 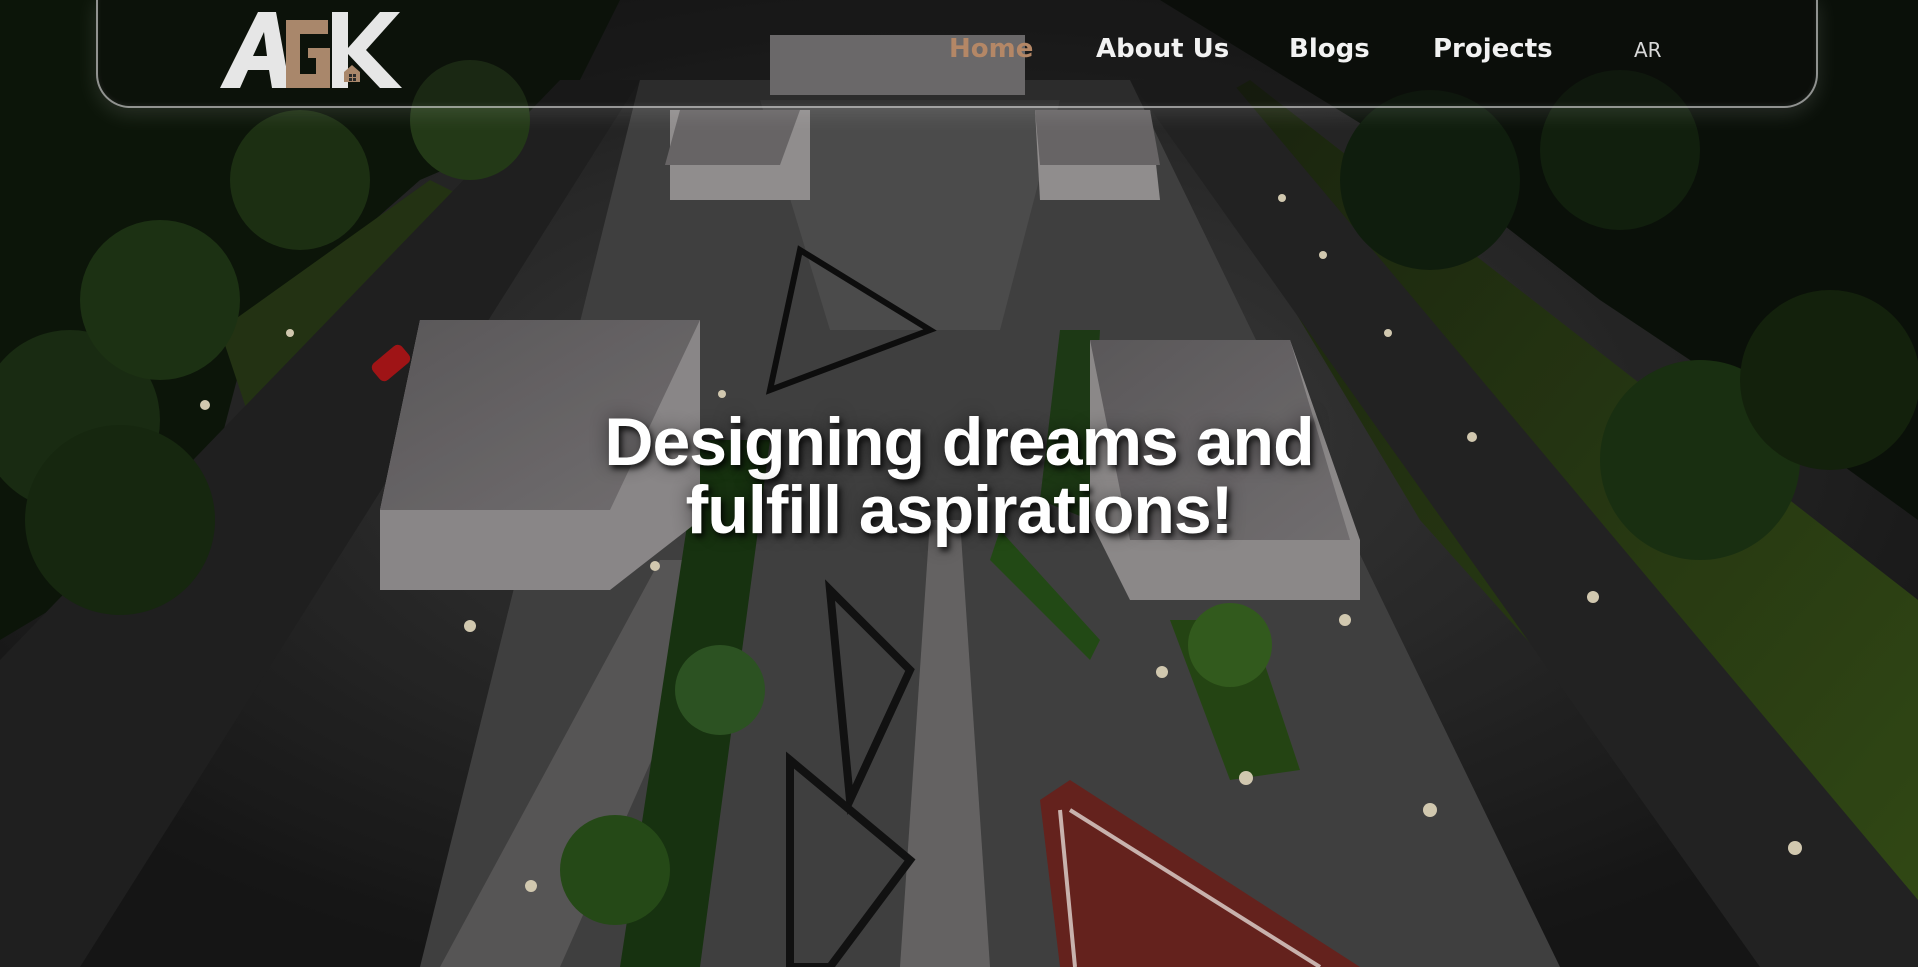 What do you see at coordinates (959, 442) in the screenshot?
I see `hero-heading-line-1: Designing dreams and` at bounding box center [959, 442].